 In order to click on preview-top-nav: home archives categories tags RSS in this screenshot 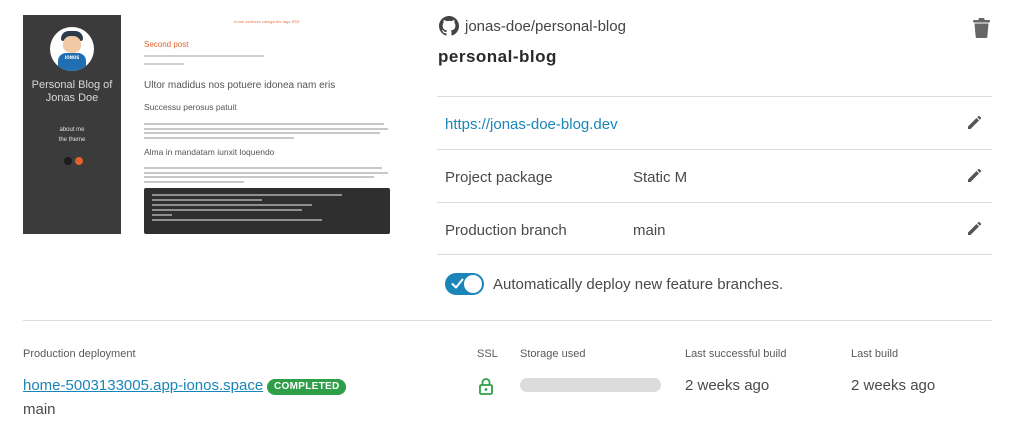, I will do `click(267, 22)`.